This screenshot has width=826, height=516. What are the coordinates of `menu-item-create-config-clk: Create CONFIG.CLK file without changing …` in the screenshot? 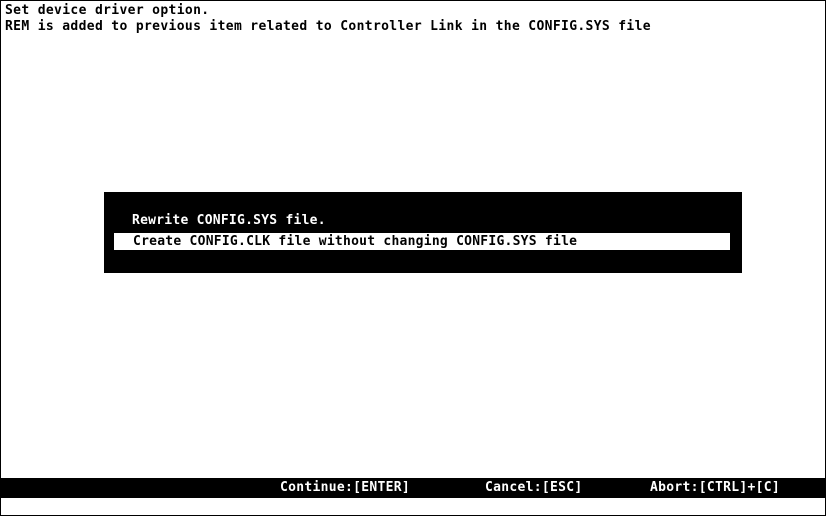 It's located at (422, 241).